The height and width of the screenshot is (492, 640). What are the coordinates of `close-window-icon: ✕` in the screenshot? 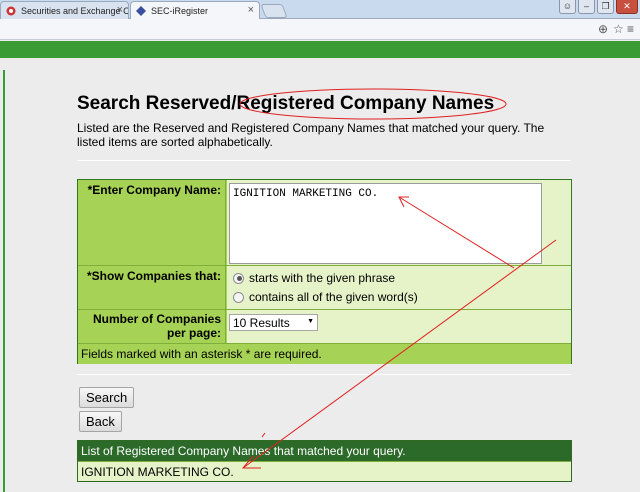 It's located at (627, 7).